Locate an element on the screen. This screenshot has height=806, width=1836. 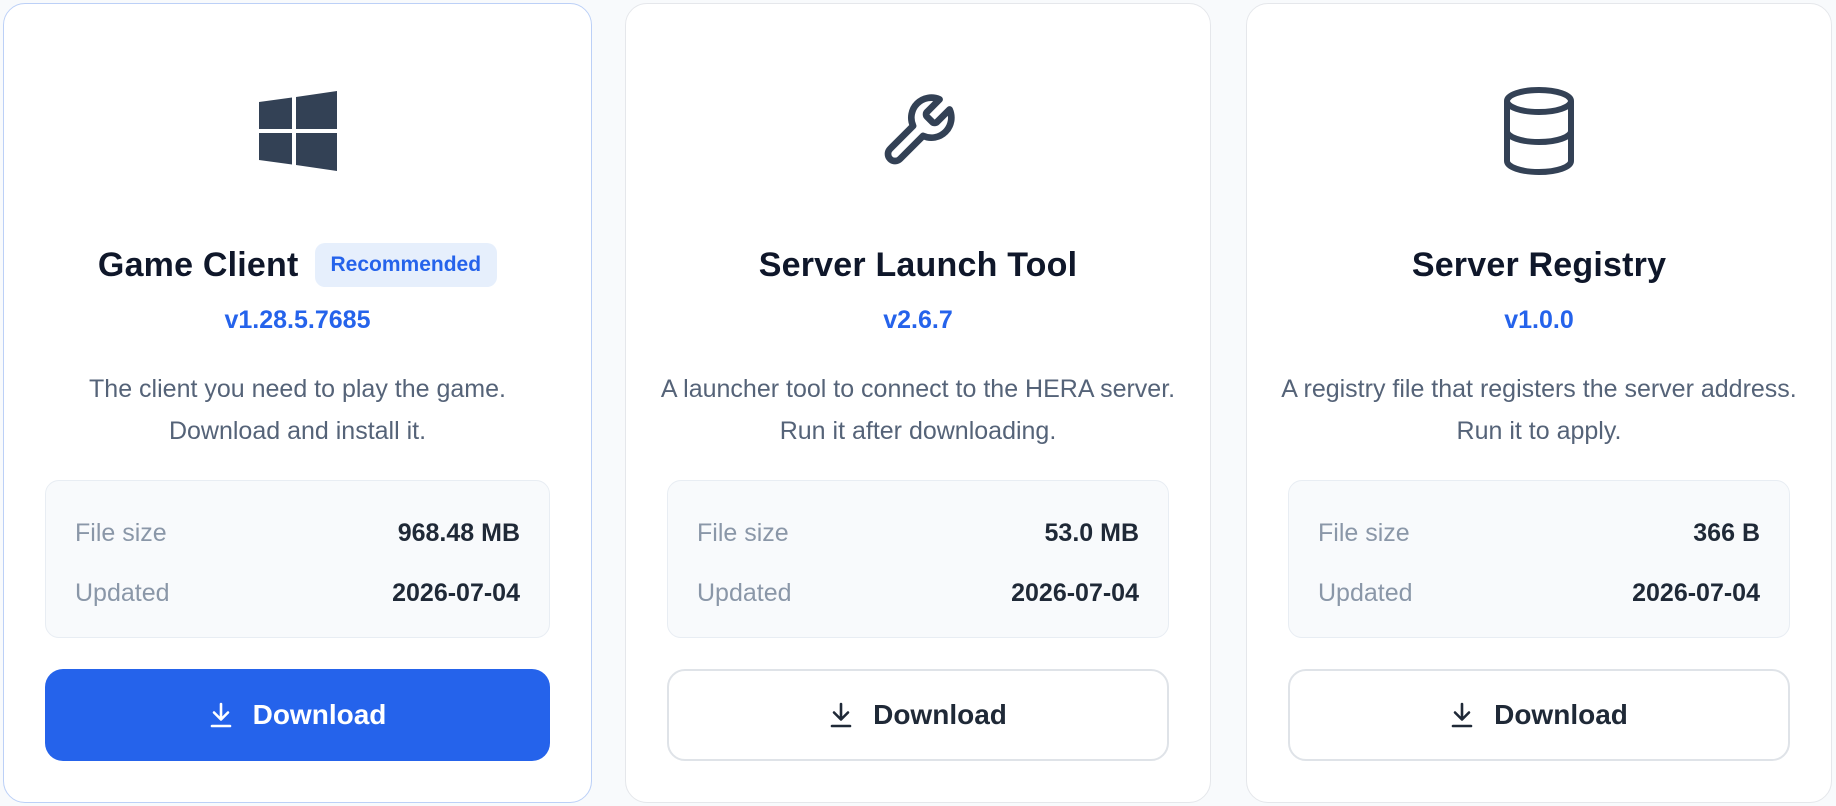
card-title-row: Server Launch Tool is located at coordinates (918, 265).